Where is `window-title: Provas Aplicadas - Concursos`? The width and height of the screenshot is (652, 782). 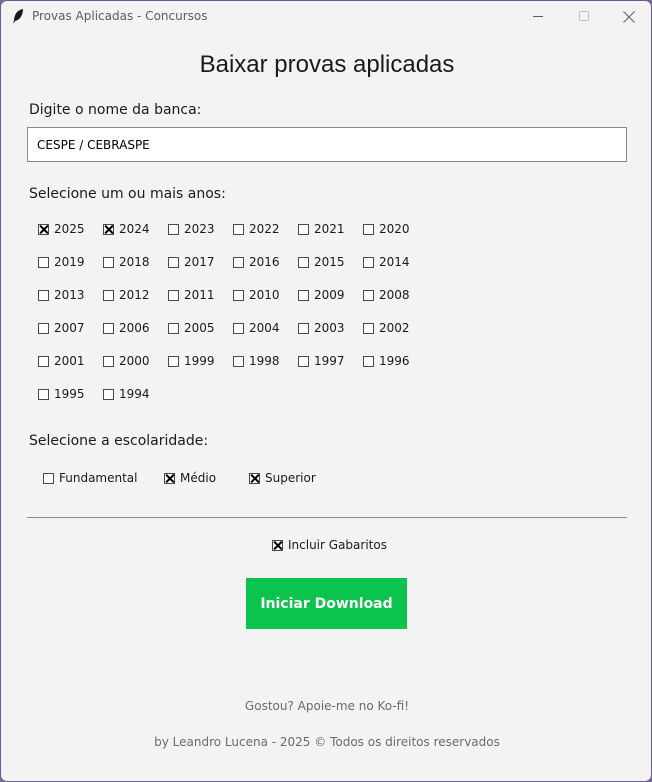 window-title: Provas Aplicadas - Concursos is located at coordinates (120, 16).